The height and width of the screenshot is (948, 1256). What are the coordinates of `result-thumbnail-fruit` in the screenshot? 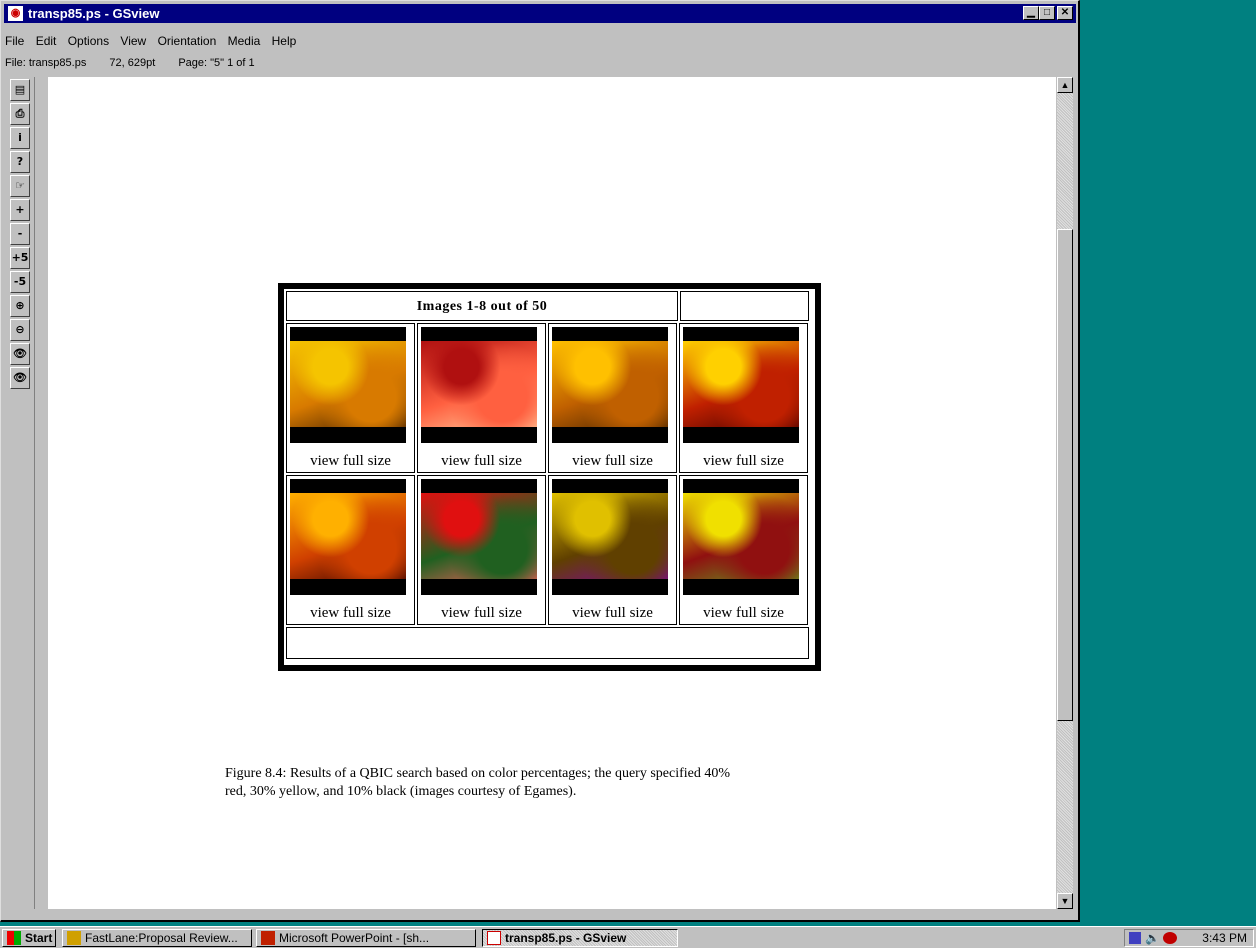 It's located at (741, 537).